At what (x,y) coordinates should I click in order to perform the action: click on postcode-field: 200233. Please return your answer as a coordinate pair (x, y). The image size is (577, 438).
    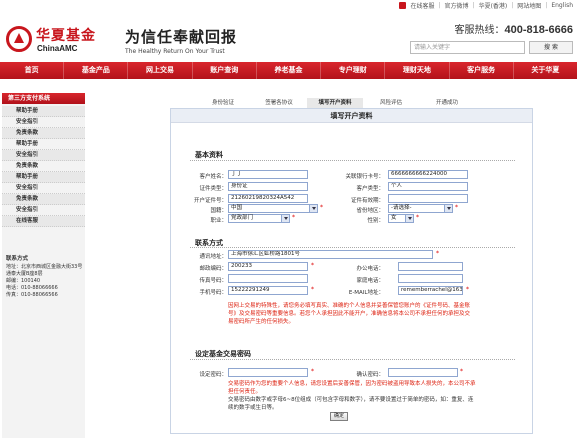
    Looking at the image, I should click on (268, 266).